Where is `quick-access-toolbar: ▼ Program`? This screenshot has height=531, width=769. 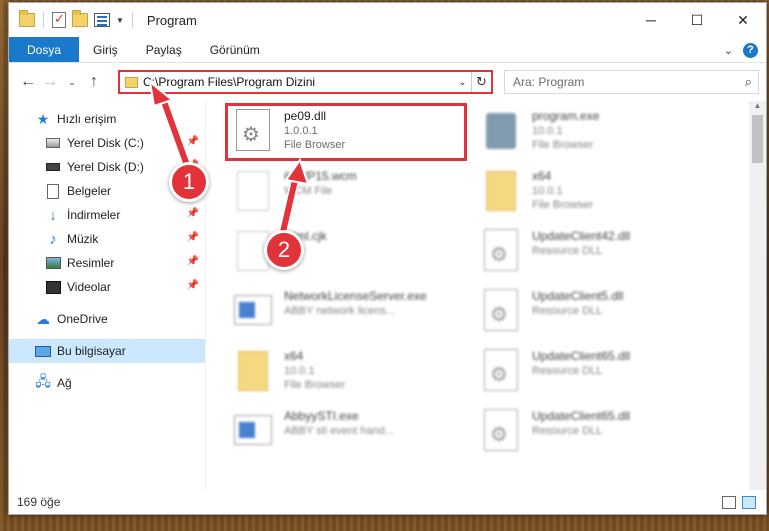
quick-access-toolbar: ▼ Program is located at coordinates (103, 20).